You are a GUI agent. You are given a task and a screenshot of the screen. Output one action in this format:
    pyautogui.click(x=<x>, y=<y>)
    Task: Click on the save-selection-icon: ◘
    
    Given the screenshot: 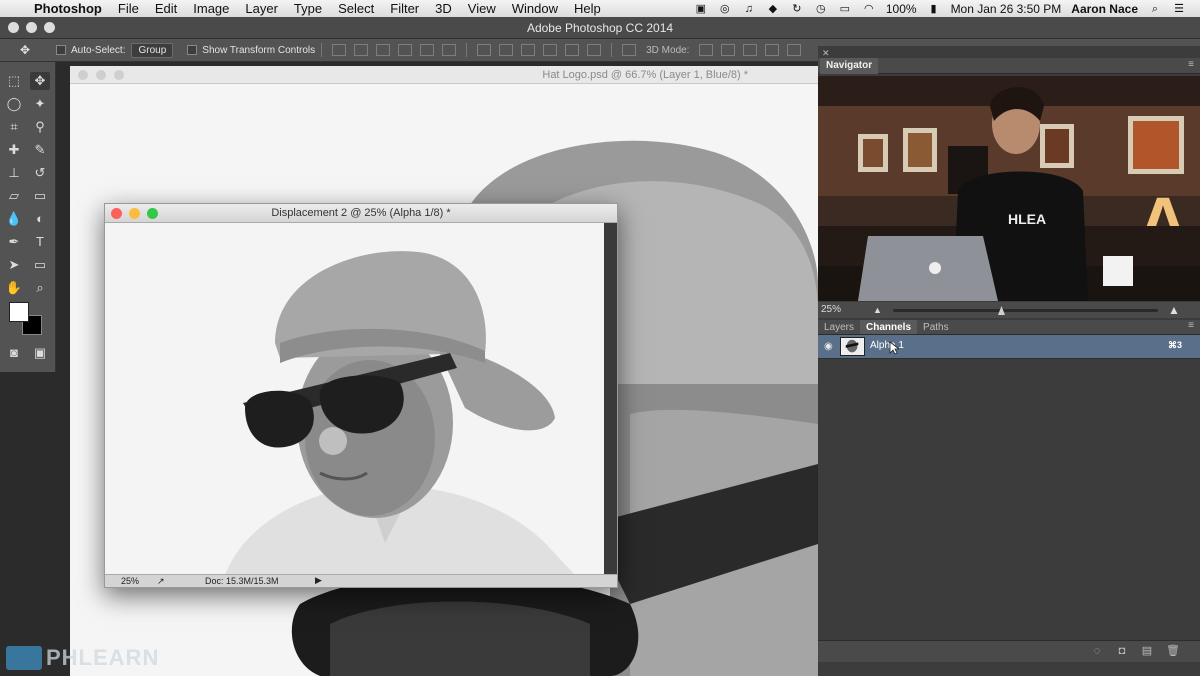 What is the action you would take?
    pyautogui.click(x=1122, y=651)
    